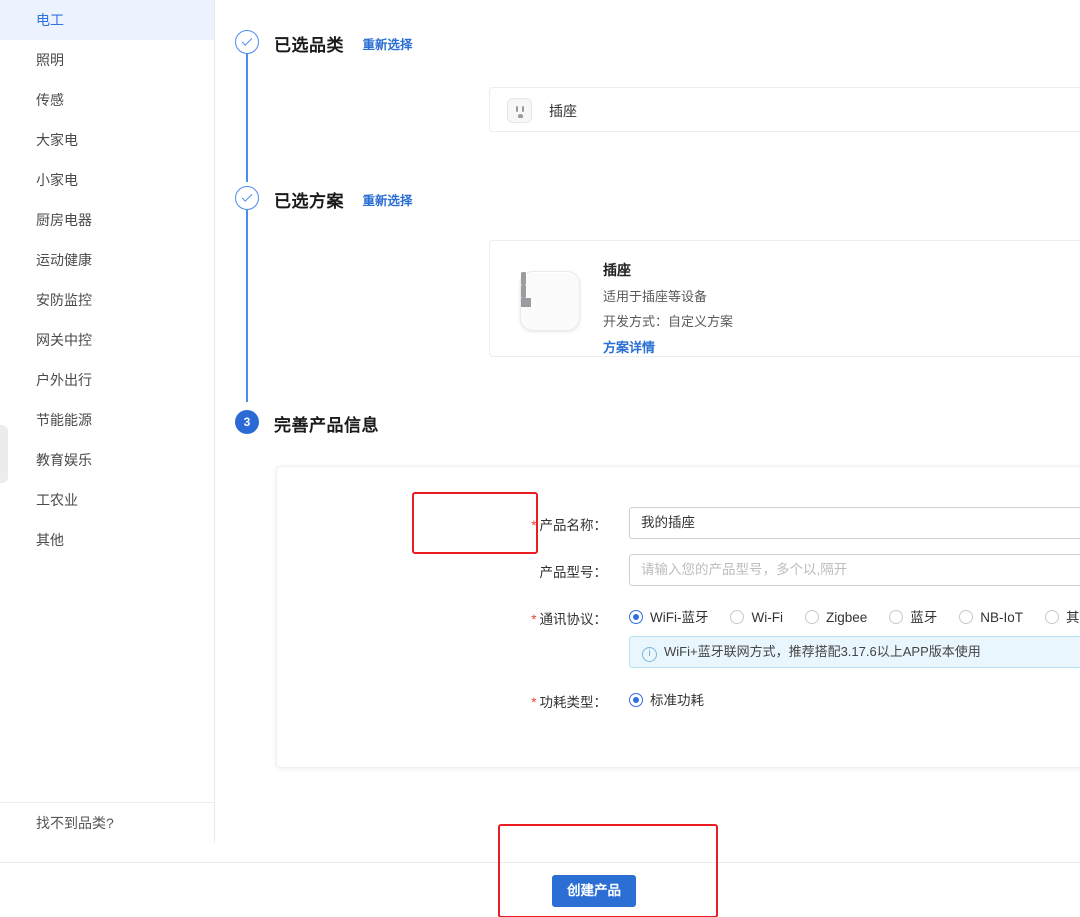 Image resolution: width=1080 pixels, height=917 pixels. What do you see at coordinates (573, 572) in the screenshot?
I see `product-model-label-text: 产品型号：` at bounding box center [573, 572].